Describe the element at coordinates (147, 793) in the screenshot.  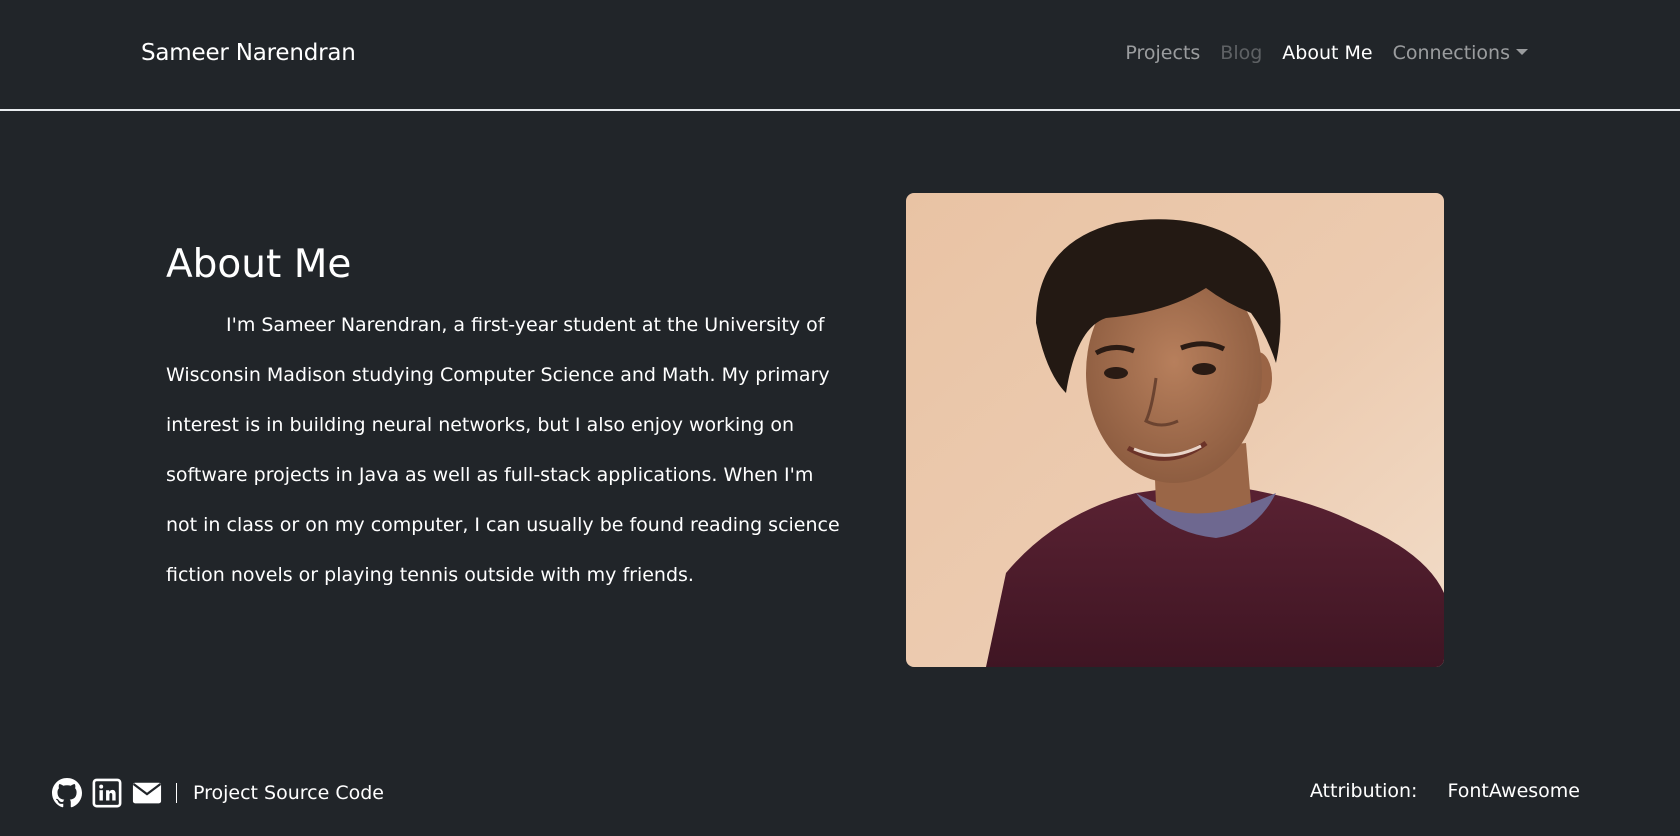
I see `envelope-icon` at that location.